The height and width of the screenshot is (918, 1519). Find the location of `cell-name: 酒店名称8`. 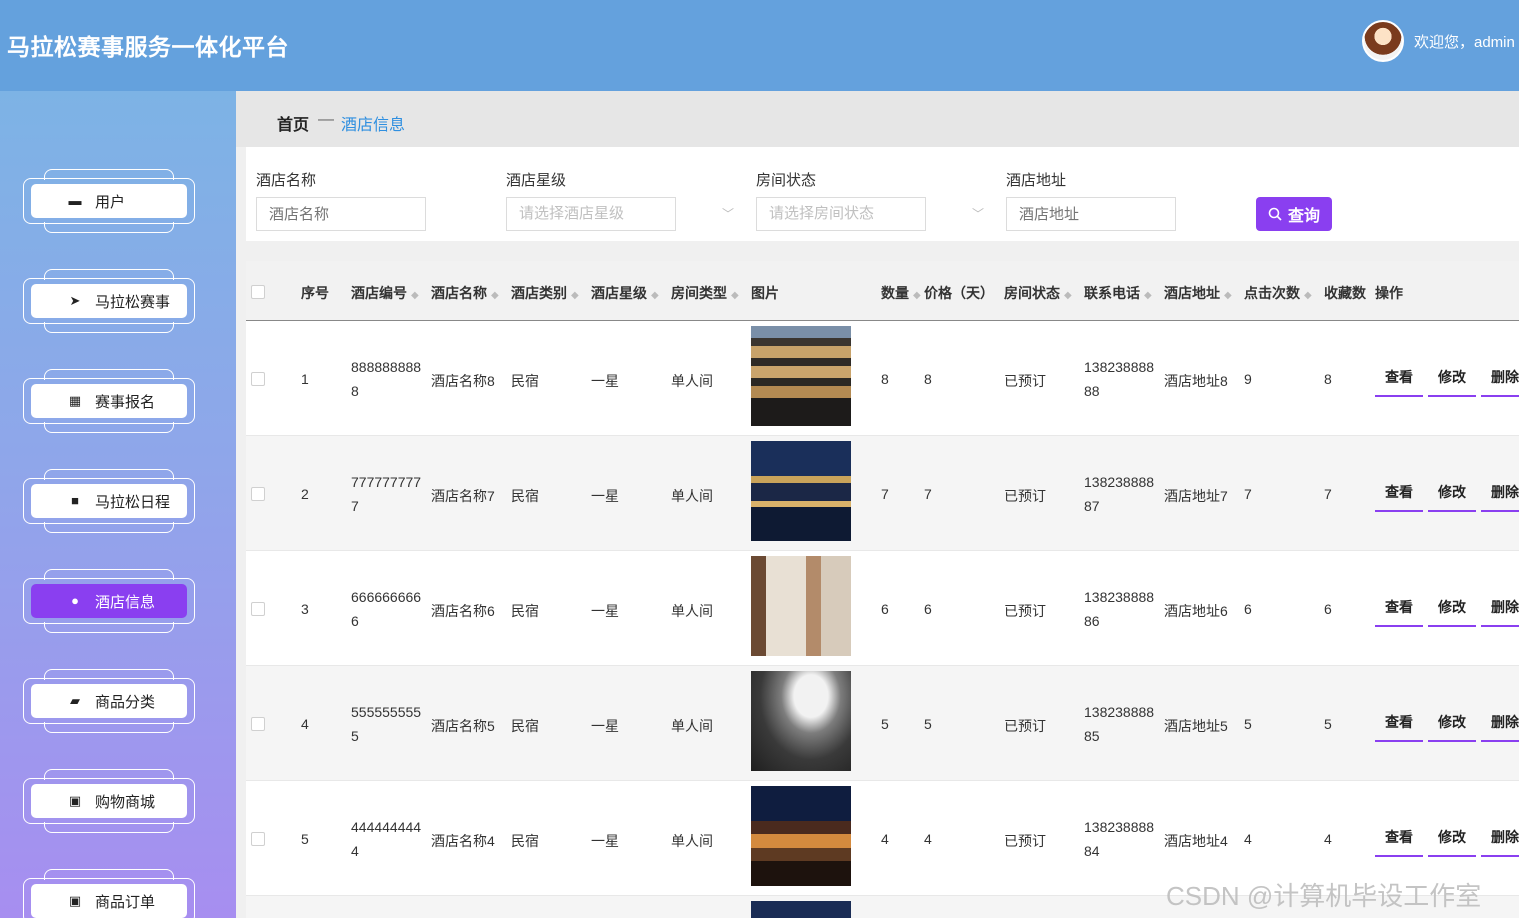

cell-name: 酒店名称8 is located at coordinates (463, 381).